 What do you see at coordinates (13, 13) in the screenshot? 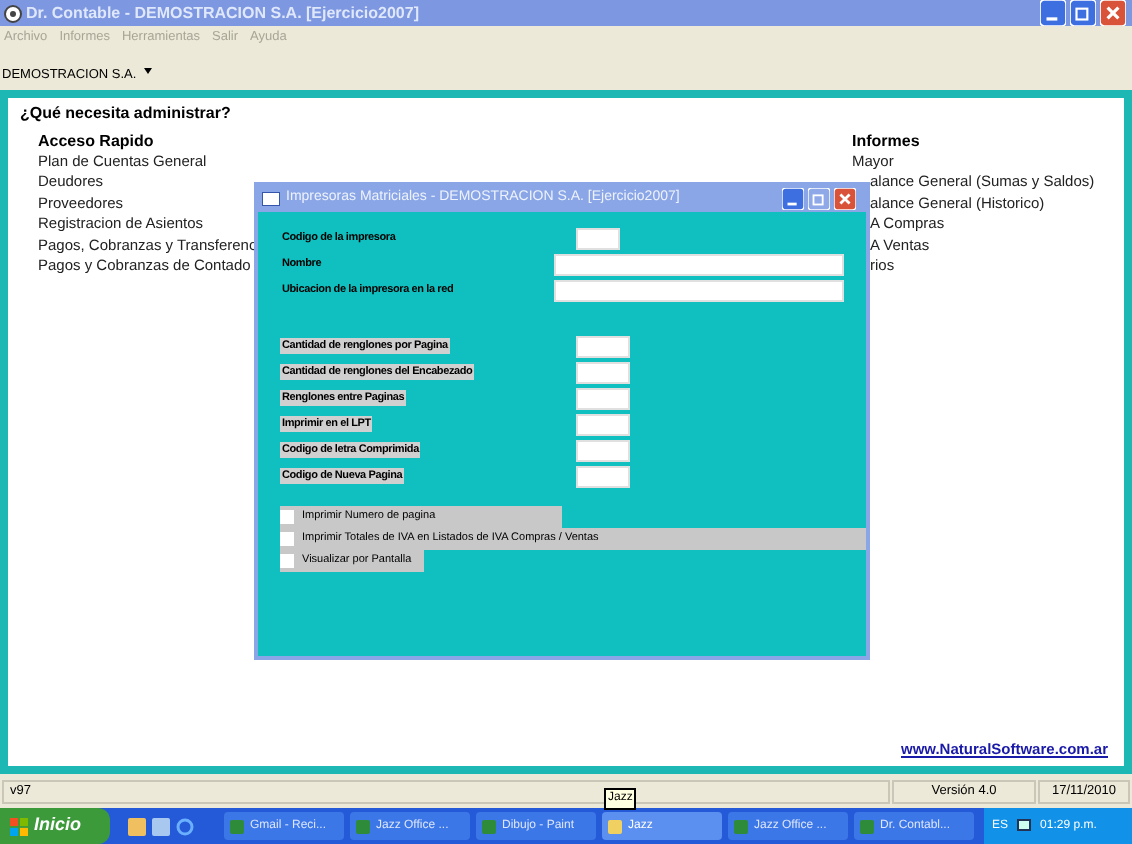
I see `app-icon` at bounding box center [13, 13].